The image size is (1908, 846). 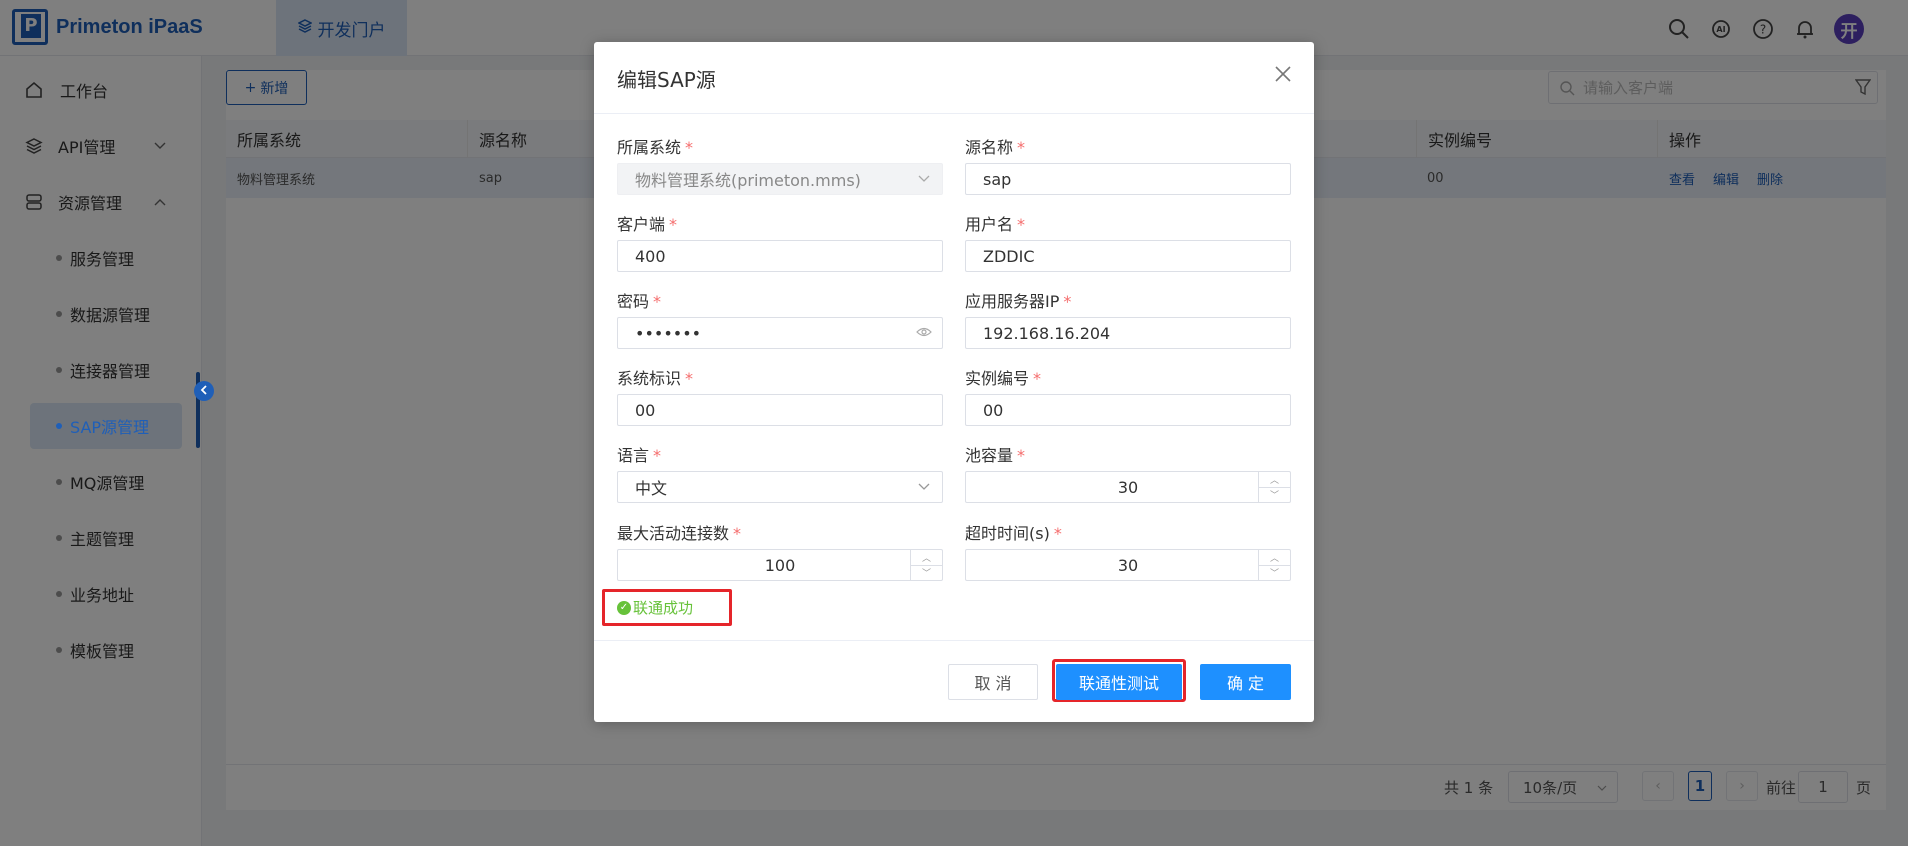 I want to click on connection-success-message: ✓ 联通成功, so click(x=667, y=607).